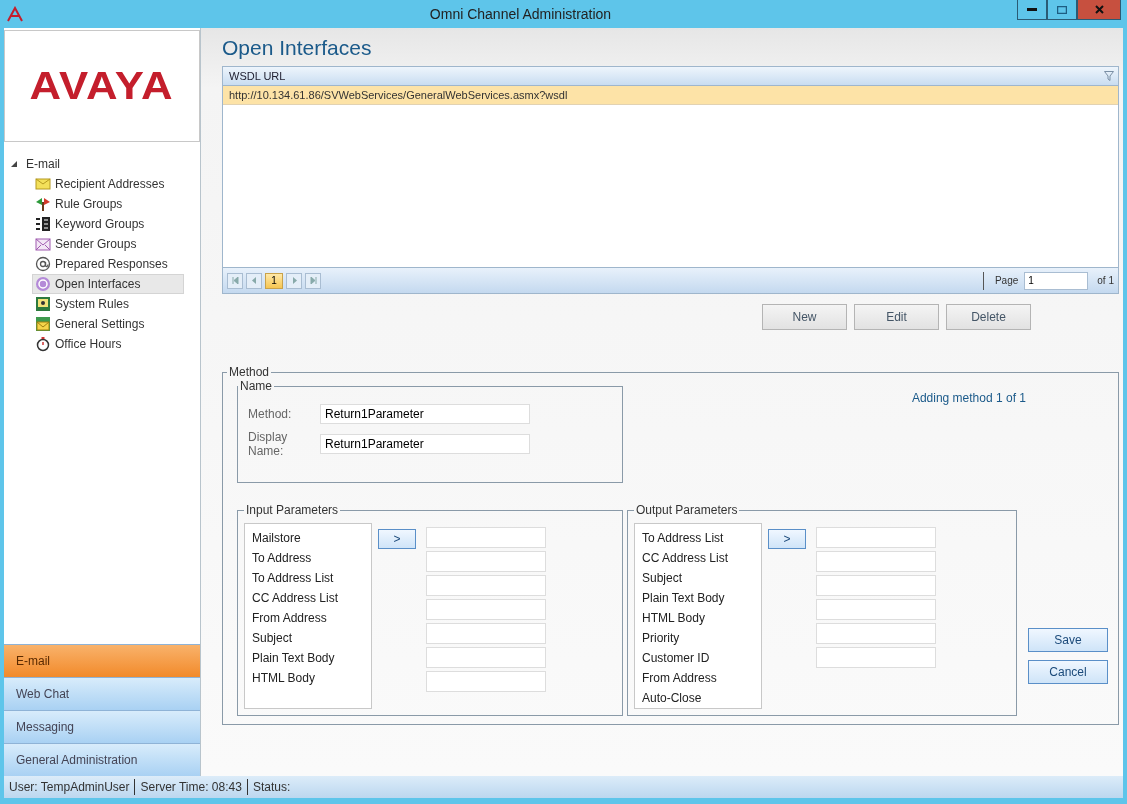  Describe the element at coordinates (15, 14) in the screenshot. I see `app-logo-icon` at that location.